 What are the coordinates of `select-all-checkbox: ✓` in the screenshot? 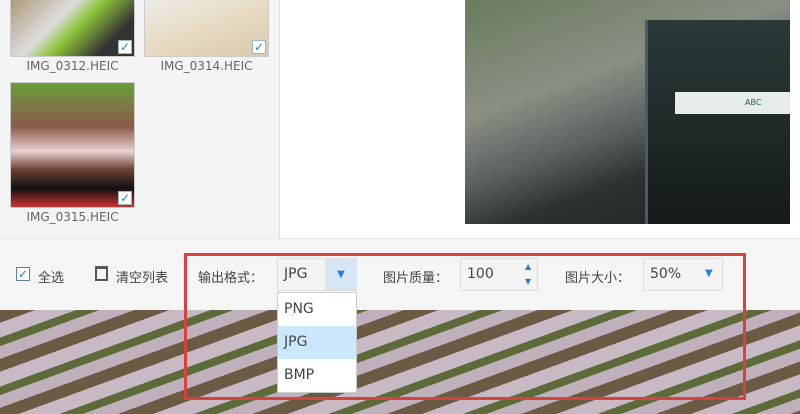 It's located at (23, 274).